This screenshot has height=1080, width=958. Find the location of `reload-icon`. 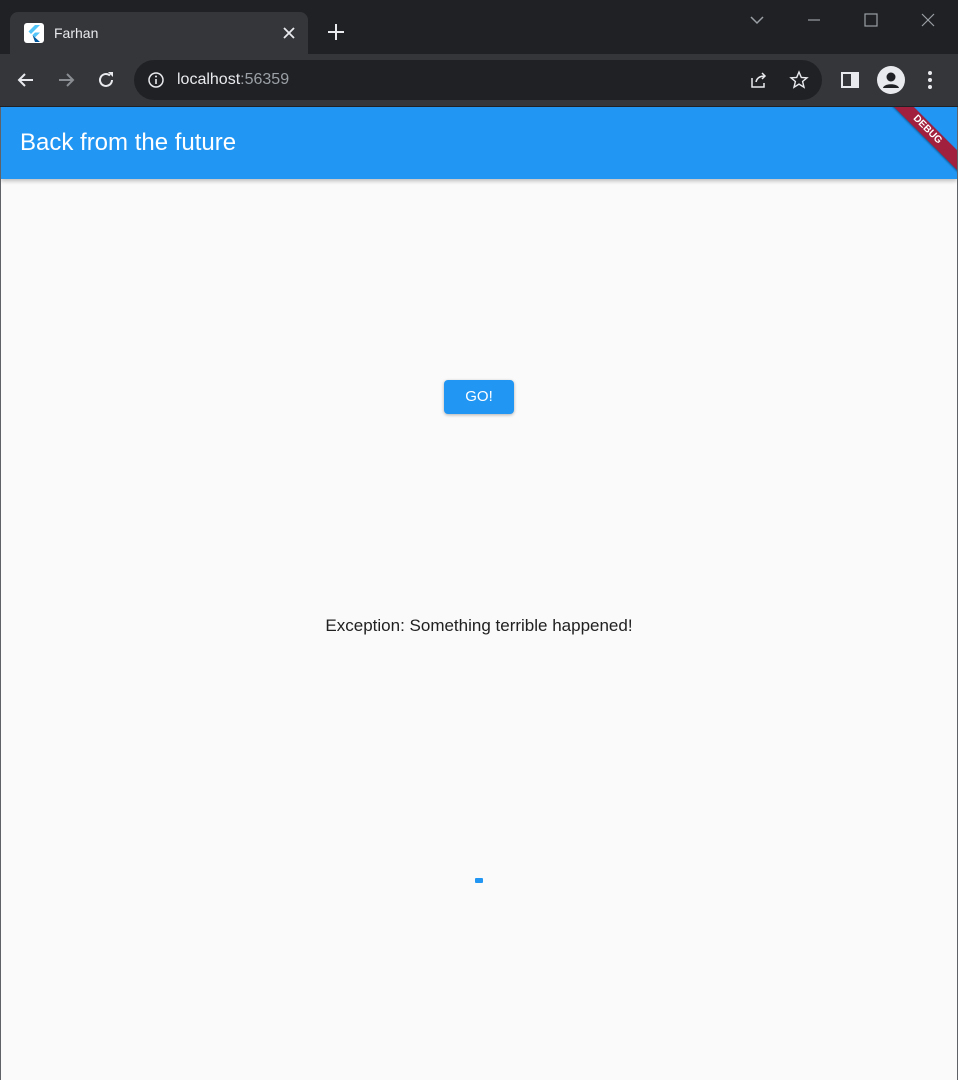

reload-icon is located at coordinates (106, 80).